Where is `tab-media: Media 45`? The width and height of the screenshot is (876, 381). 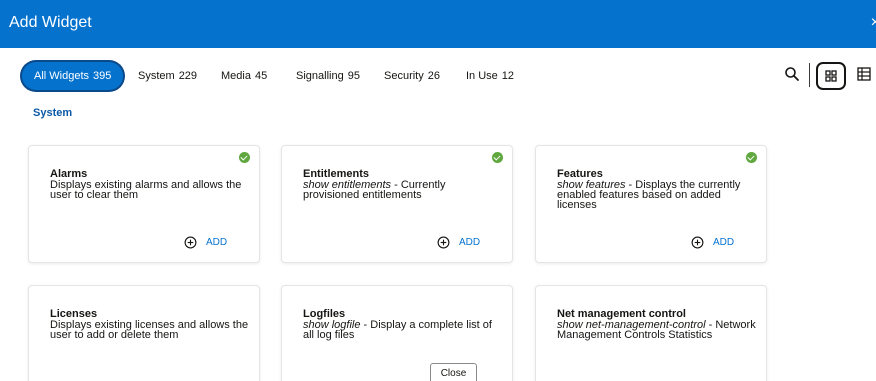 tab-media: Media 45 is located at coordinates (244, 76).